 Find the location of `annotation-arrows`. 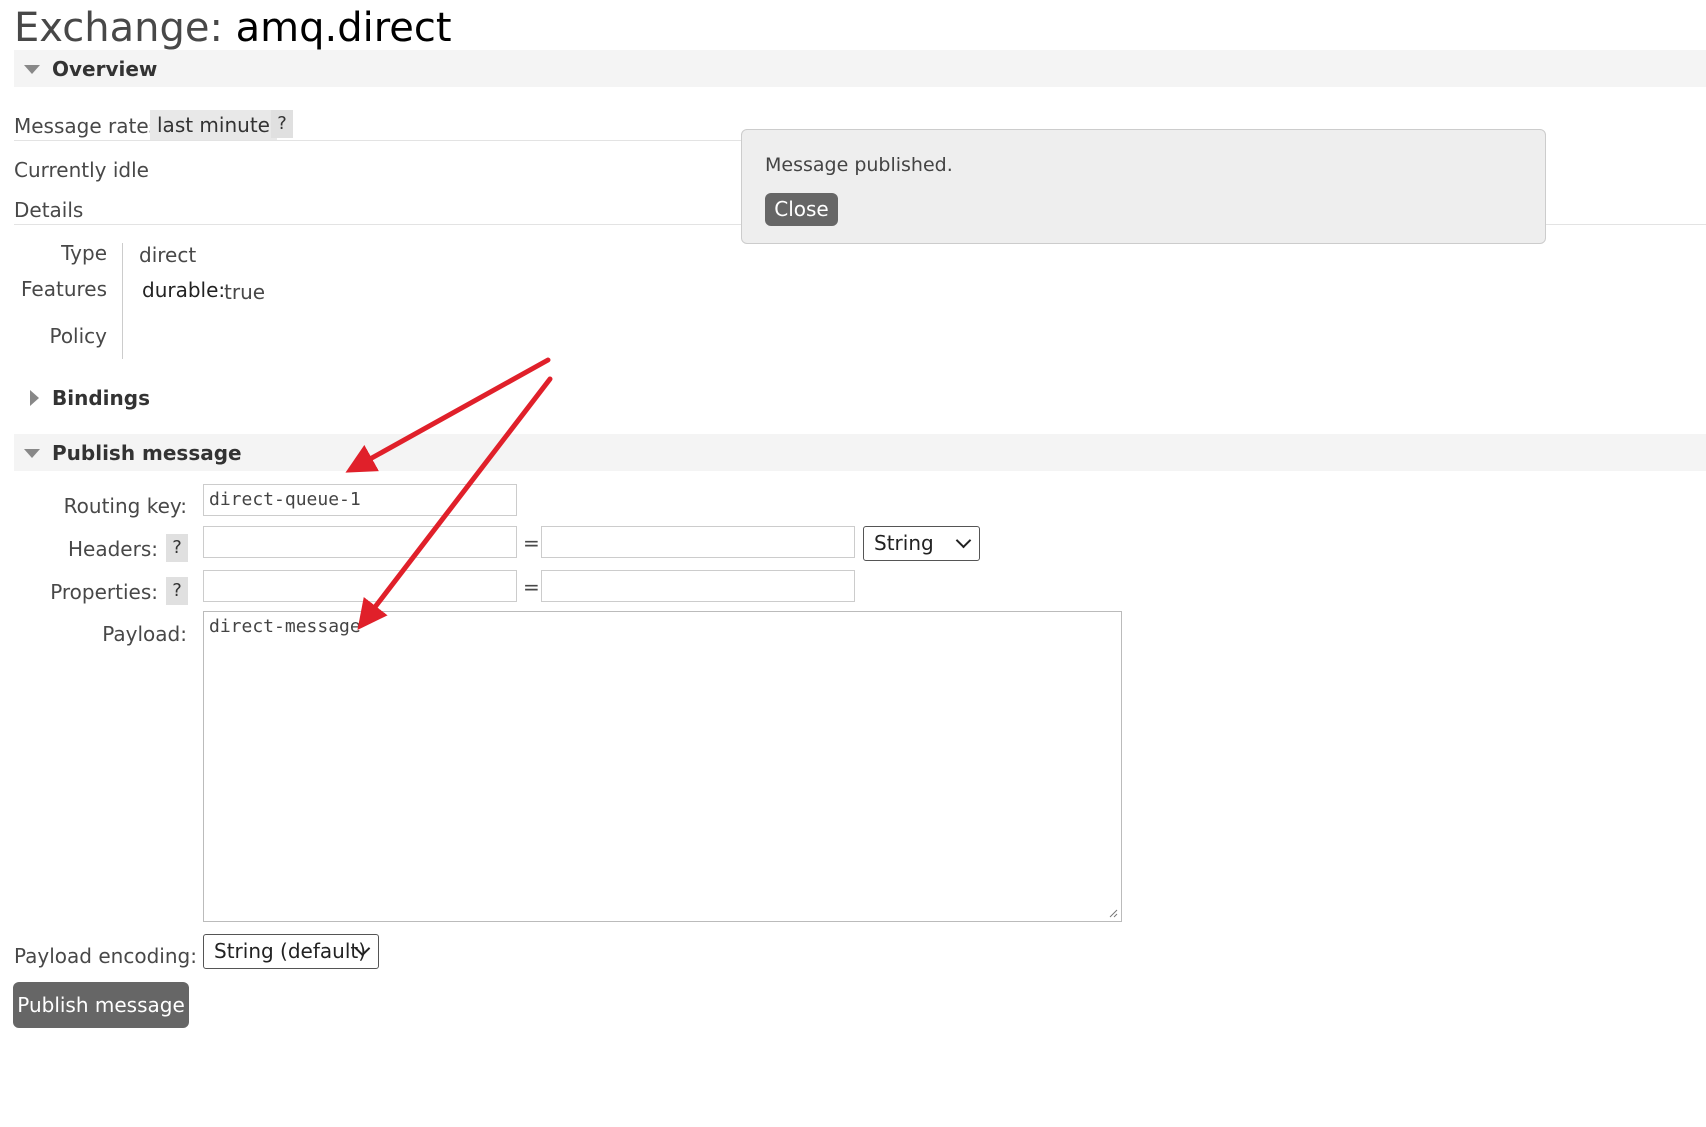

annotation-arrows is located at coordinates (449, 493).